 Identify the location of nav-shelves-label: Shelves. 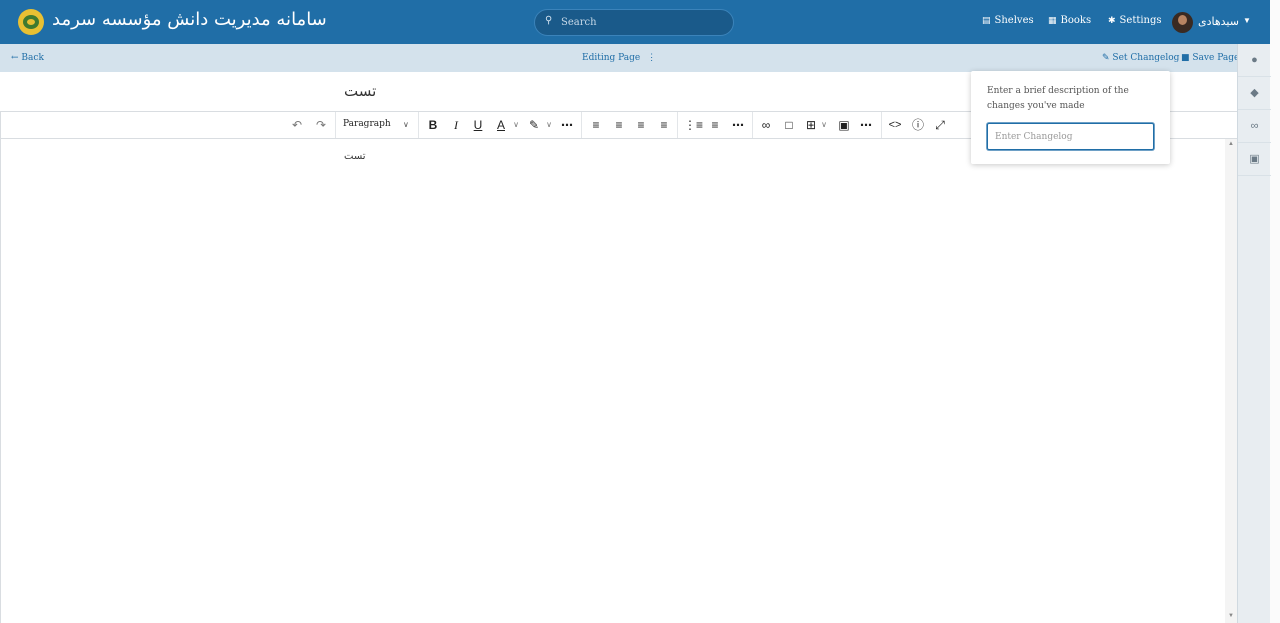
(1014, 20).